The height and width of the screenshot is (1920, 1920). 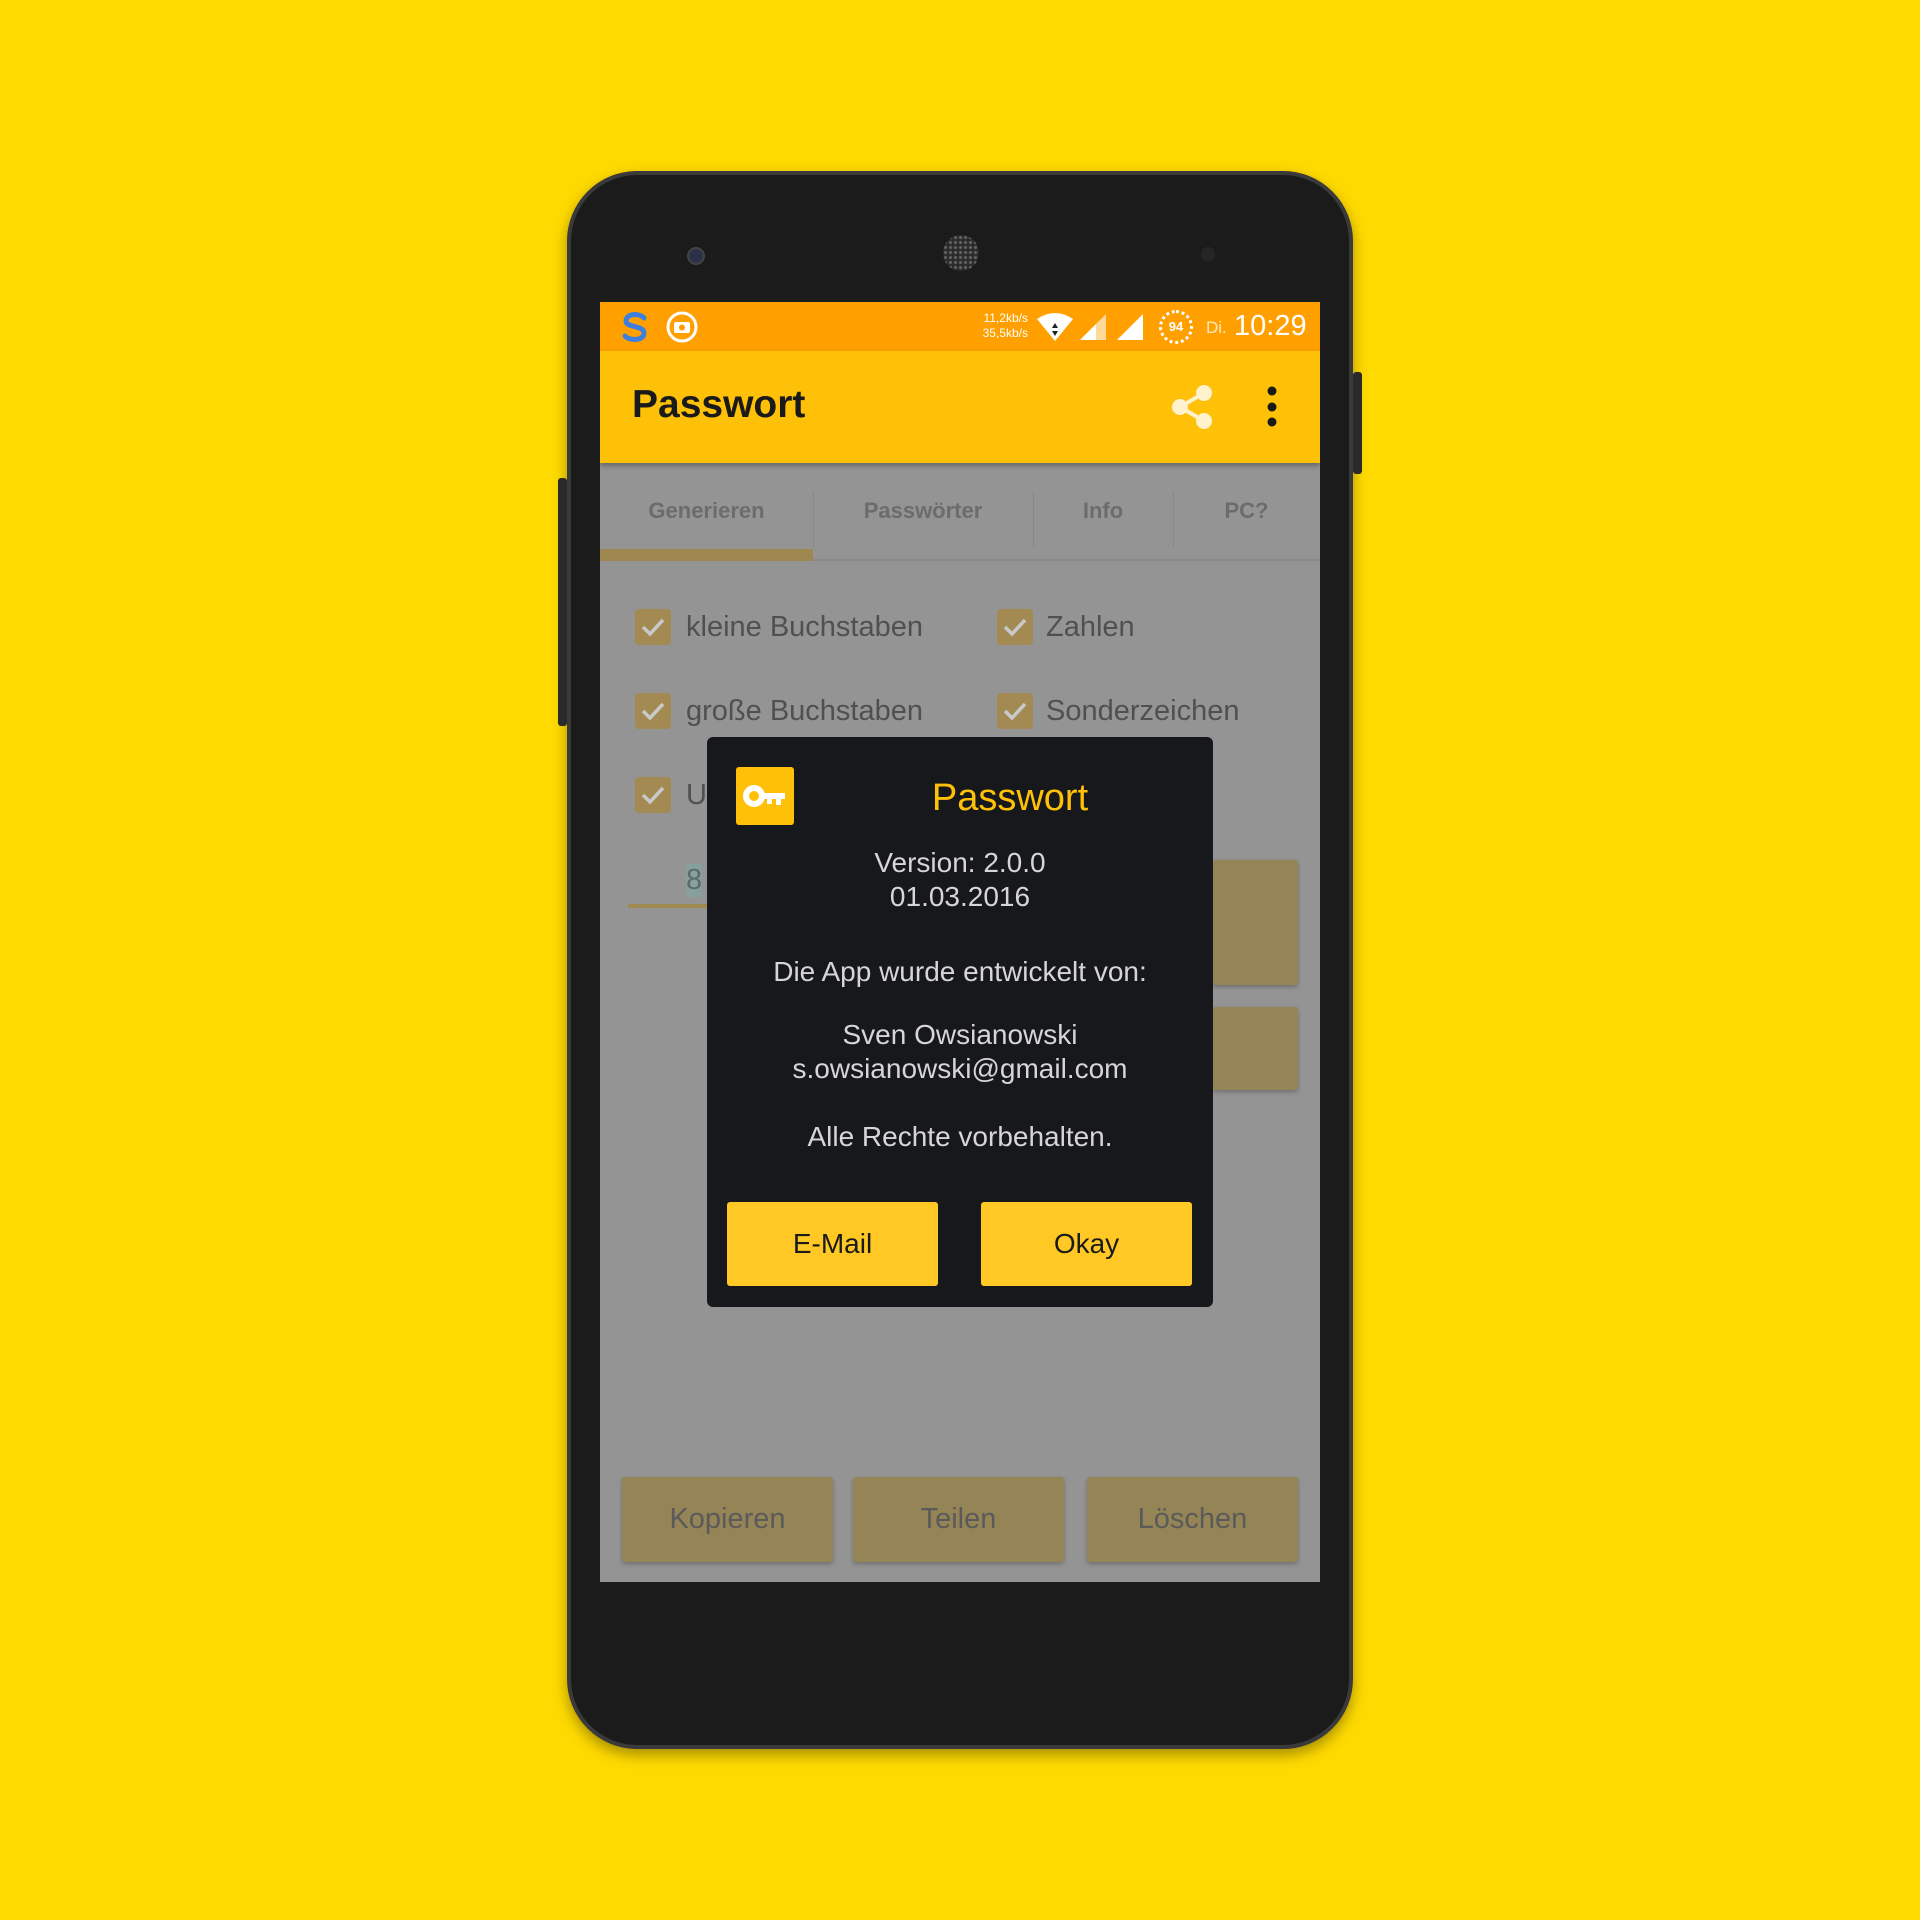 I want to click on delete-button: Löschen, so click(x=1192, y=1519).